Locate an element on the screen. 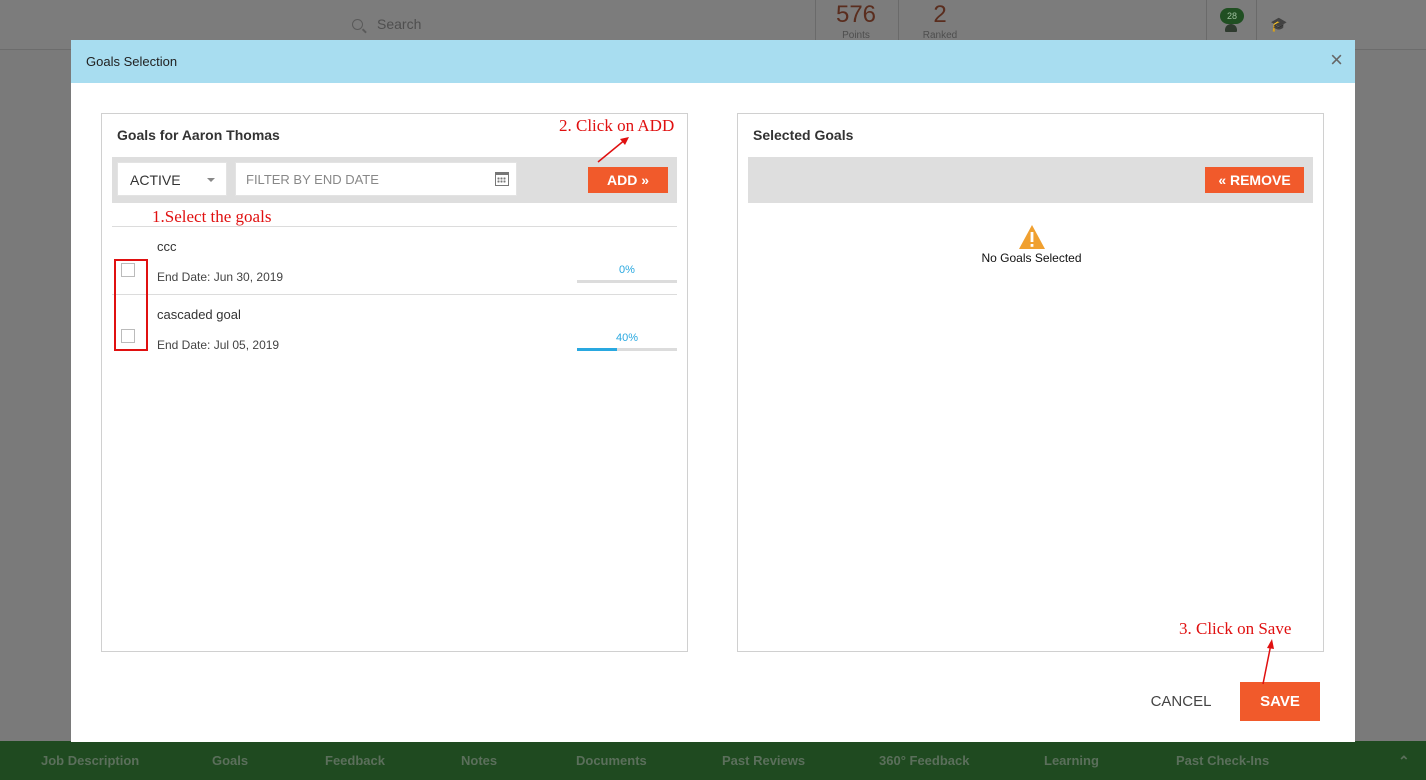 The width and height of the screenshot is (1426, 780). nav-past-reviews: Past Reviews is located at coordinates (764, 760).